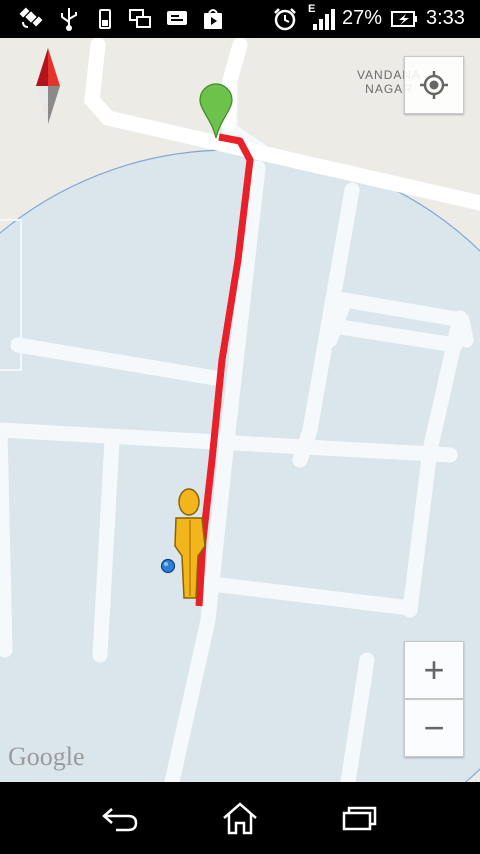 The height and width of the screenshot is (854, 480). Describe the element at coordinates (31, 17) in the screenshot. I see `satellite-icon` at that location.